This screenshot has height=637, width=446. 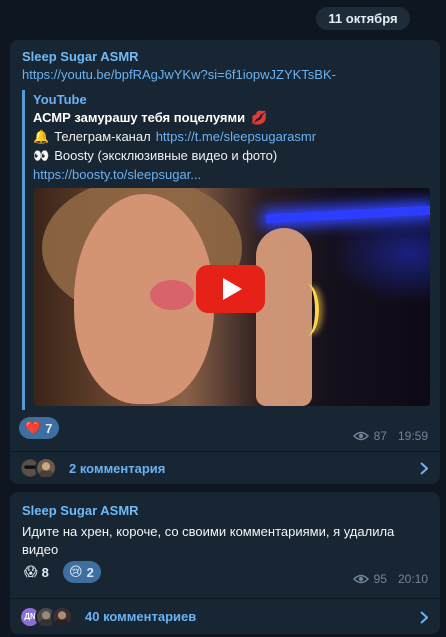 I want to click on comments-button: ДN 40 комментариев, so click(x=225, y=616).